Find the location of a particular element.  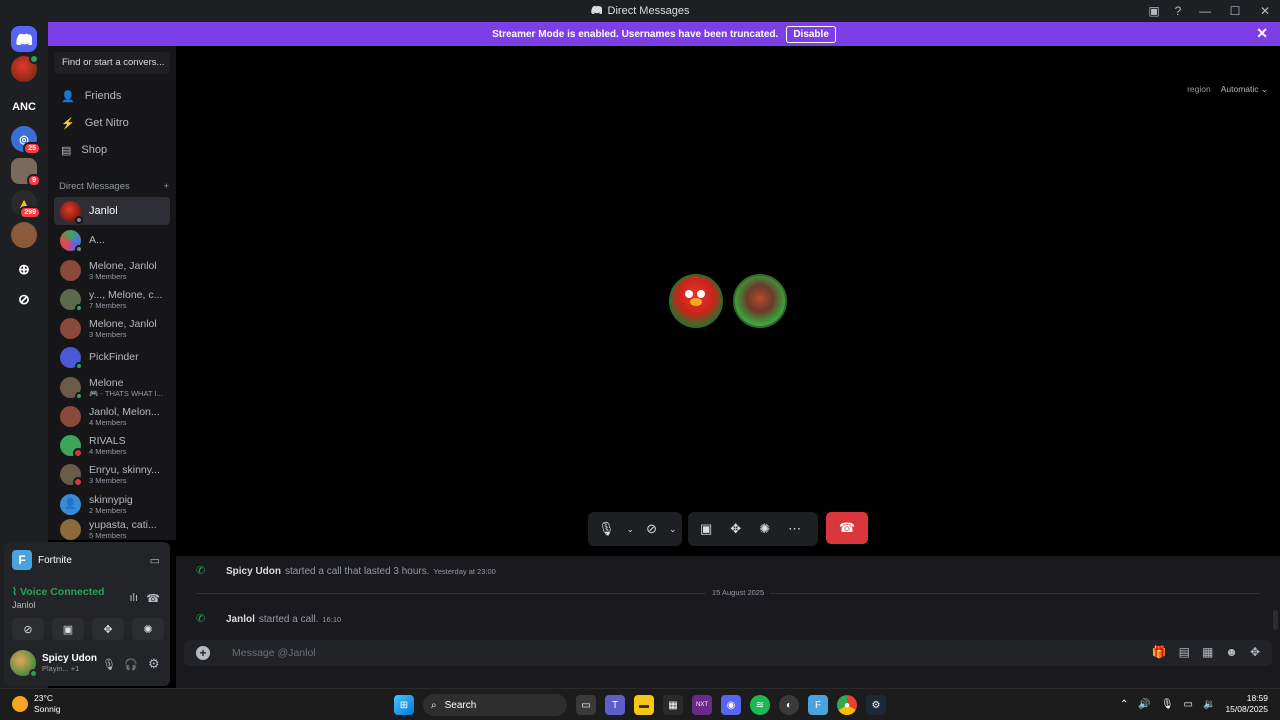

inbox-icon: ▣ is located at coordinates (1154, 11).